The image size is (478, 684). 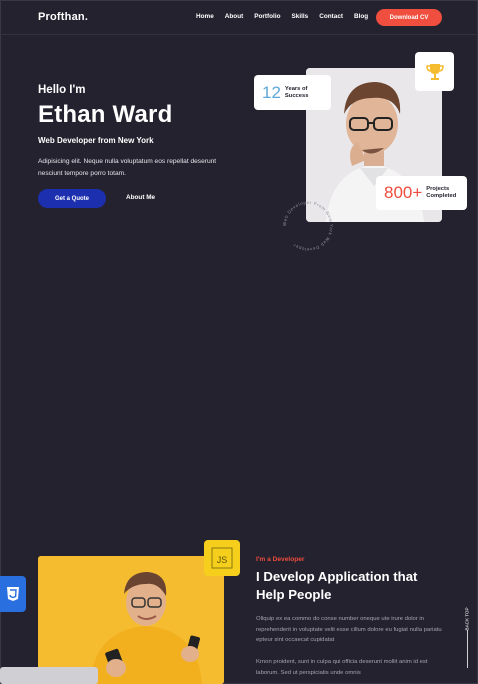 What do you see at coordinates (49, 675) in the screenshot?
I see `gray-info-card` at bounding box center [49, 675].